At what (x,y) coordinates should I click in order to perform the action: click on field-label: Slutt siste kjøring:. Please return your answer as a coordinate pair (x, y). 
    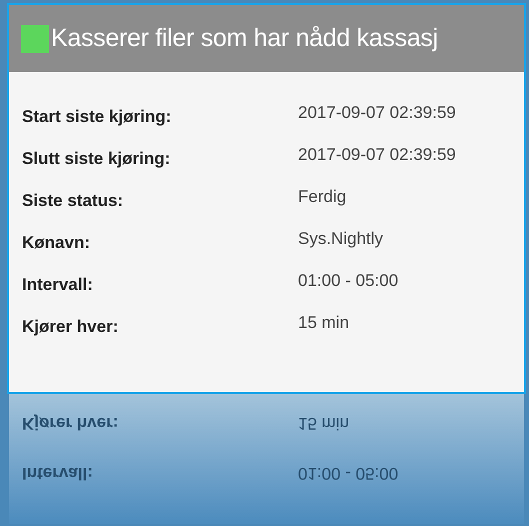
    Looking at the image, I should click on (97, 159).